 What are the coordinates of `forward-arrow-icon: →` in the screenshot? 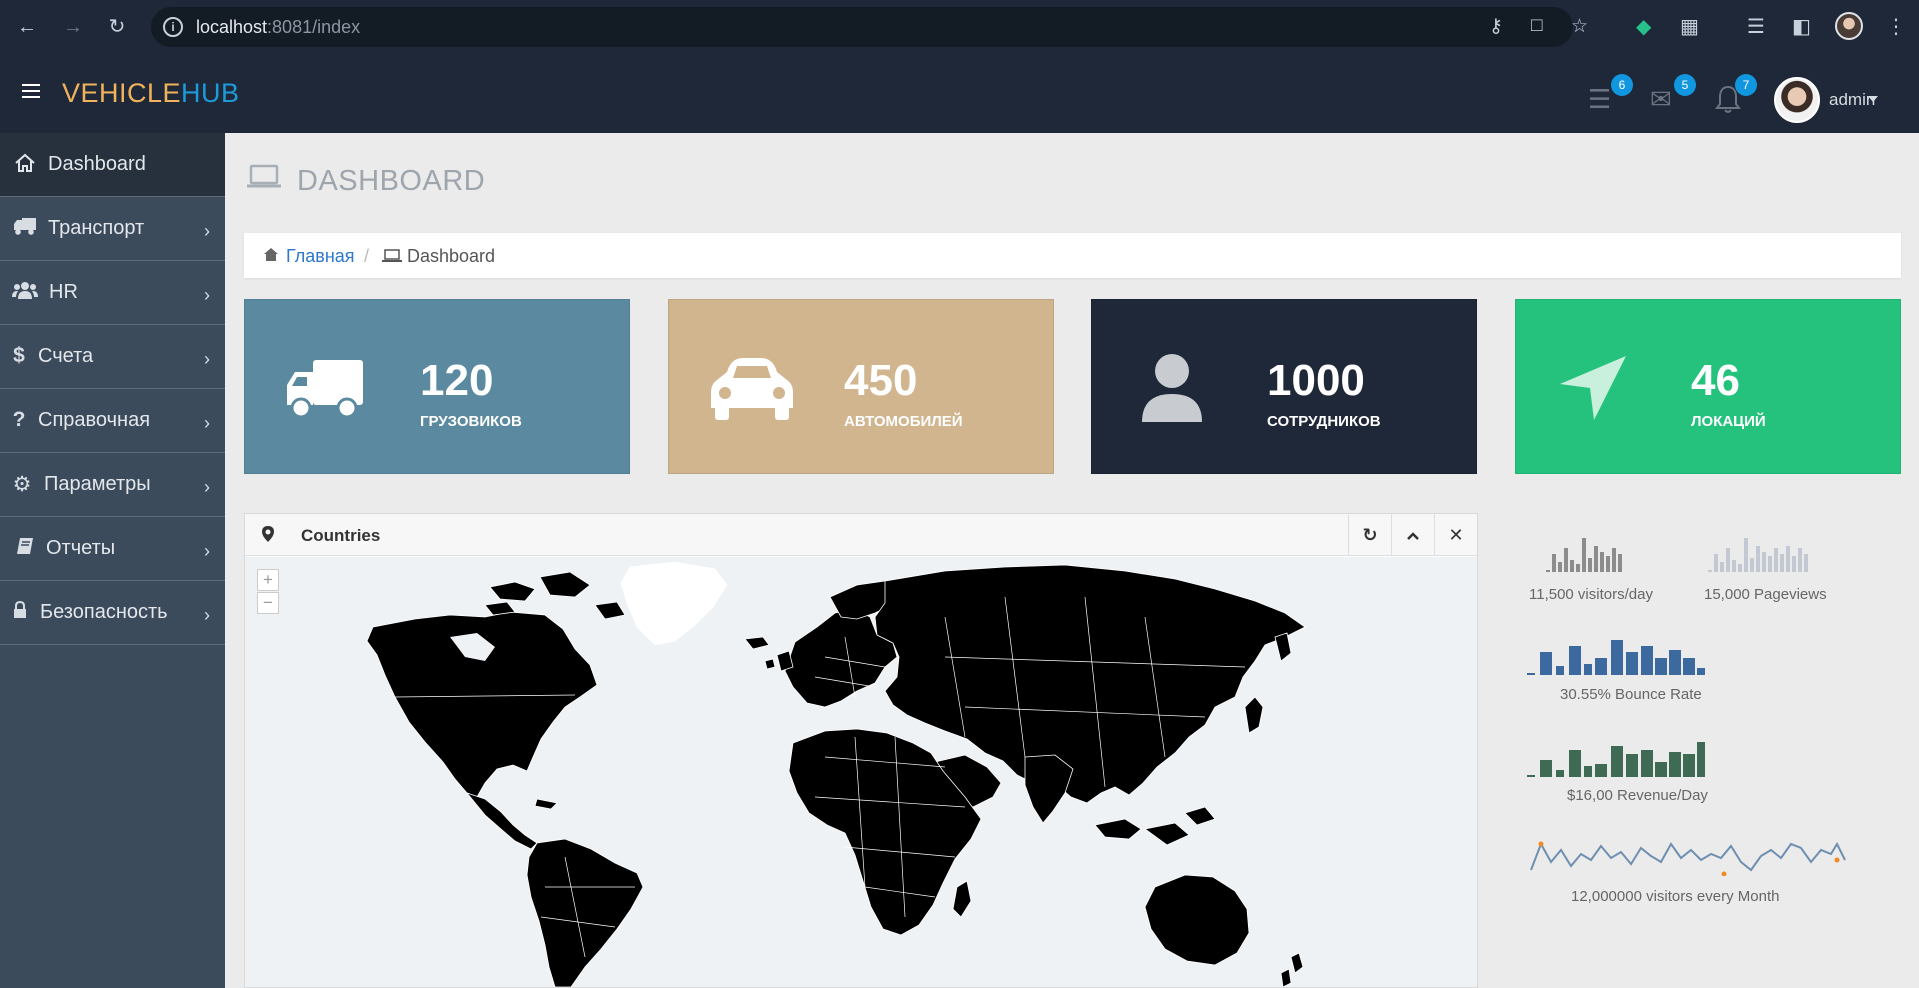 It's located at (73, 27).